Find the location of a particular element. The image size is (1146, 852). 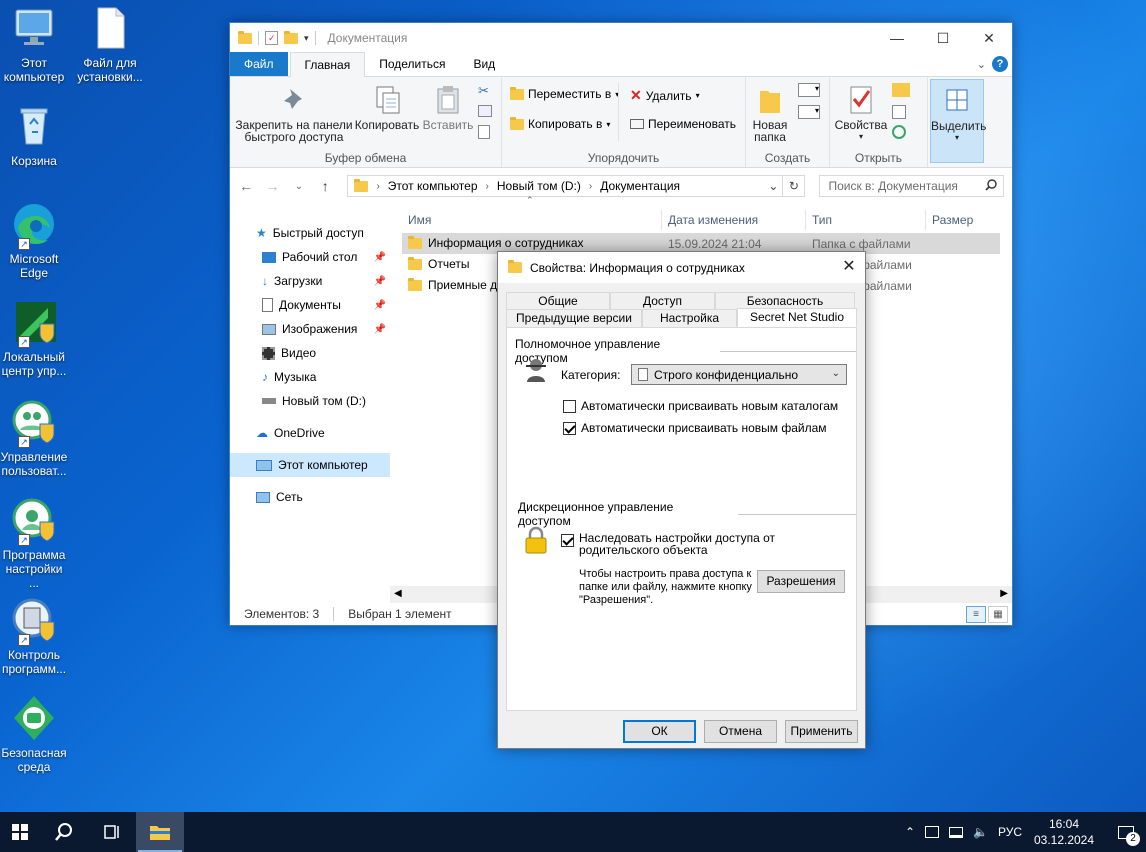

paste-button: Вставить is located at coordinates (448, 107).